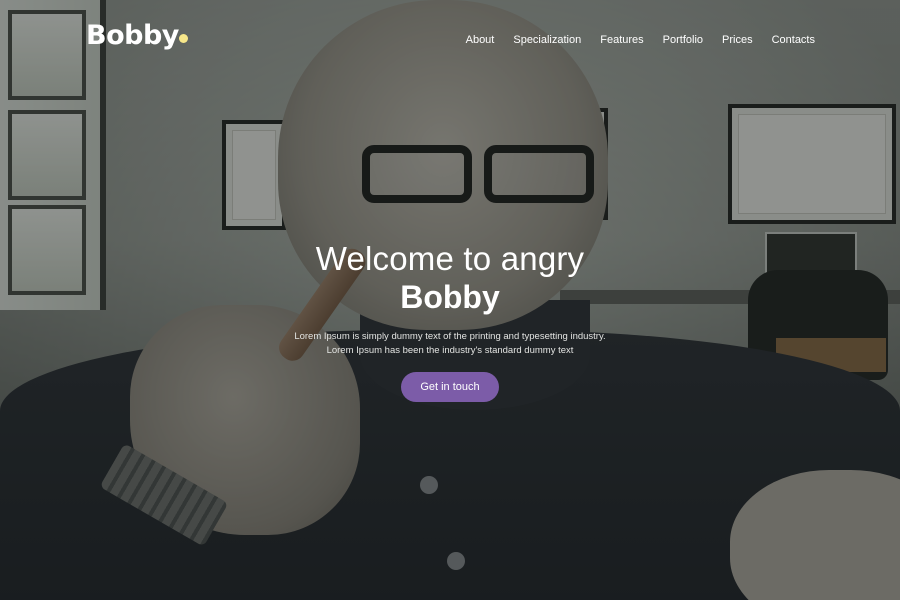 This screenshot has width=900, height=600. I want to click on logo-dot-icon, so click(183, 38).